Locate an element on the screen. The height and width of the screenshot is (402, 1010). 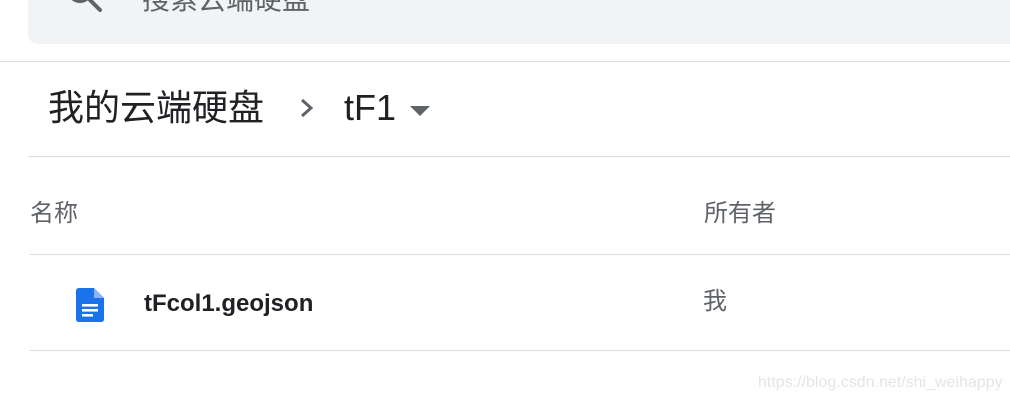
table-header-divider is located at coordinates (520, 254).